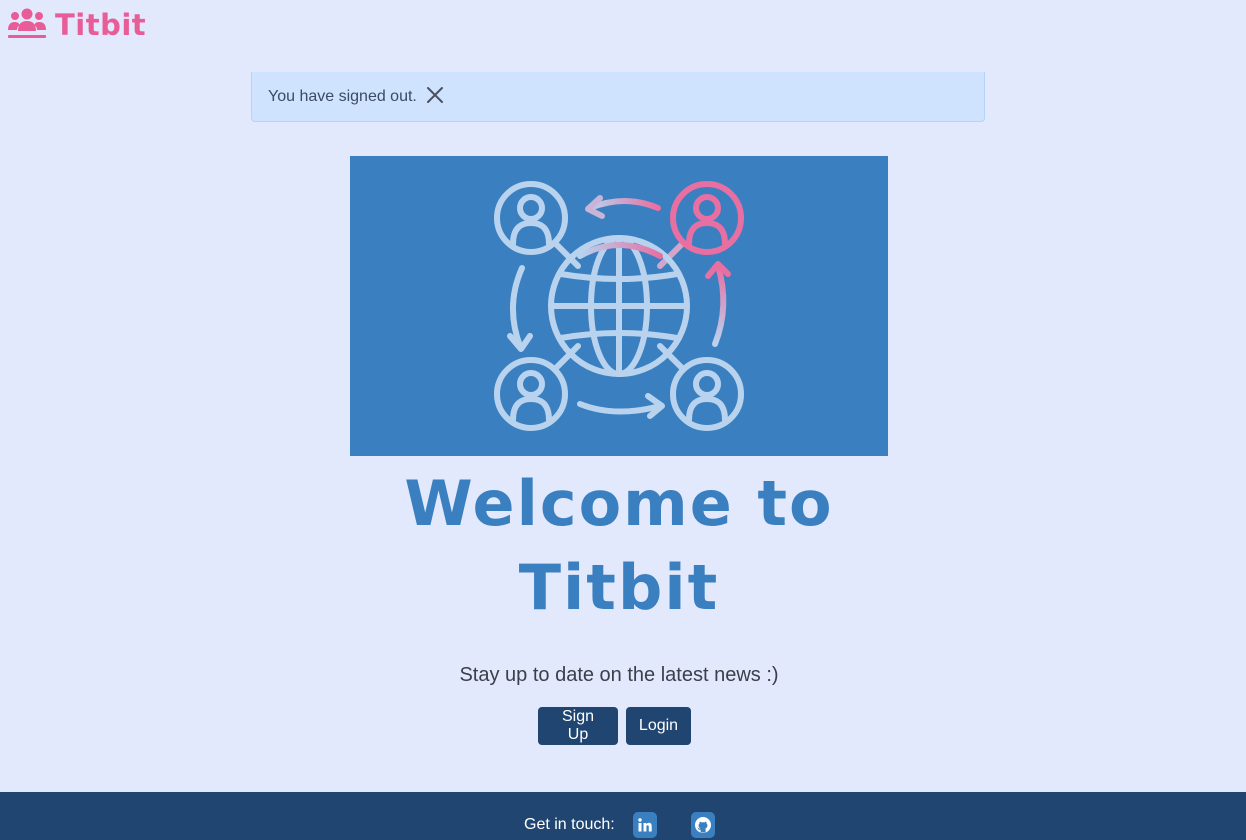 This screenshot has width=1246, height=840. I want to click on alert-message: You have signed out., so click(342, 96).